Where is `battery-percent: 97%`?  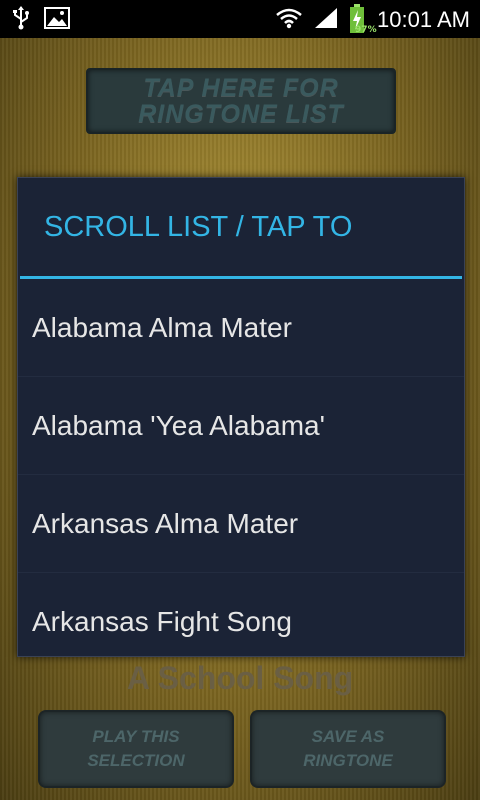
battery-percent: 97% is located at coordinates (366, 30).